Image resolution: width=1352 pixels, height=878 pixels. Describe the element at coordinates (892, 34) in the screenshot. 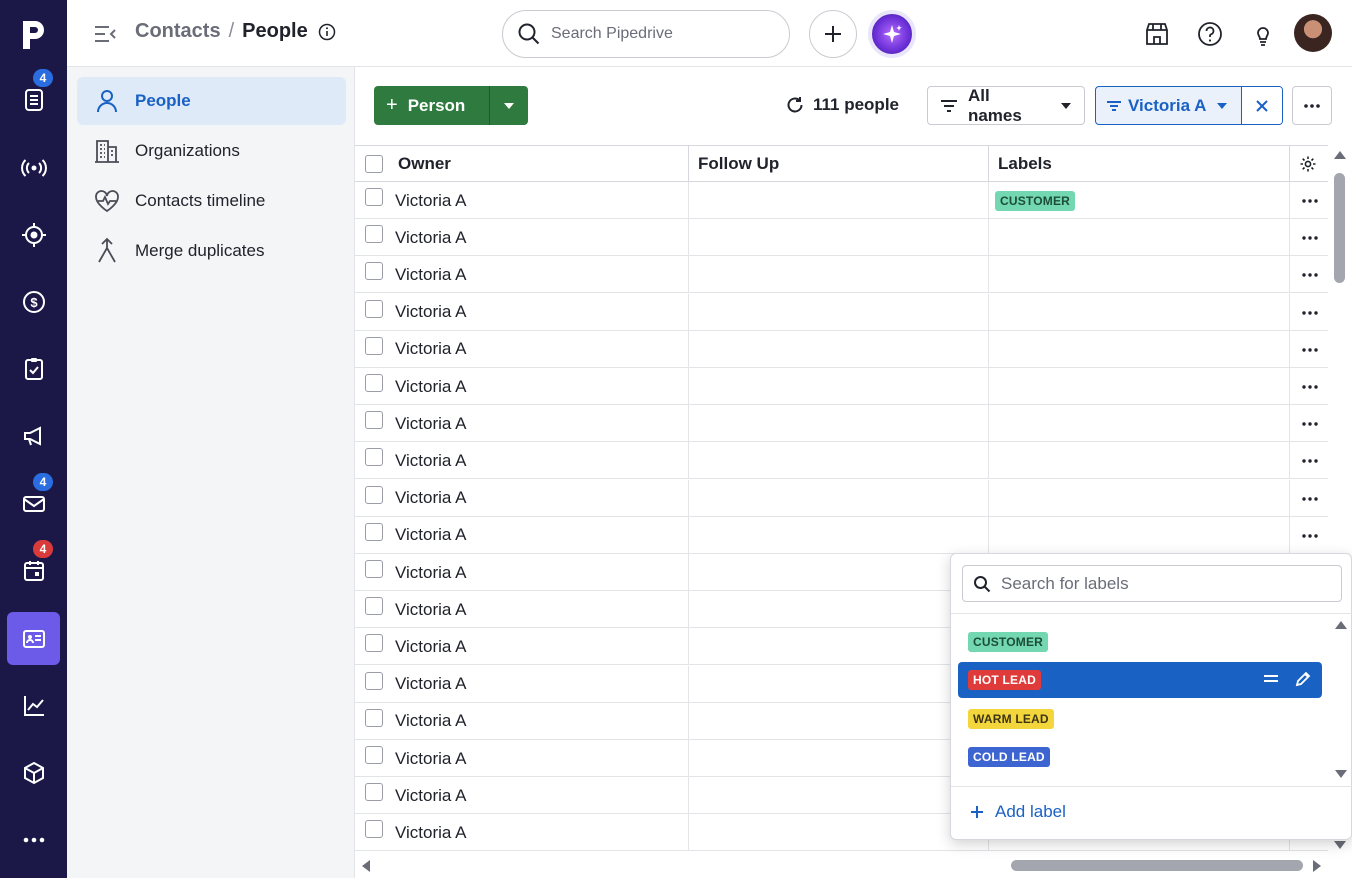

I see `ai-assistant-button` at that location.